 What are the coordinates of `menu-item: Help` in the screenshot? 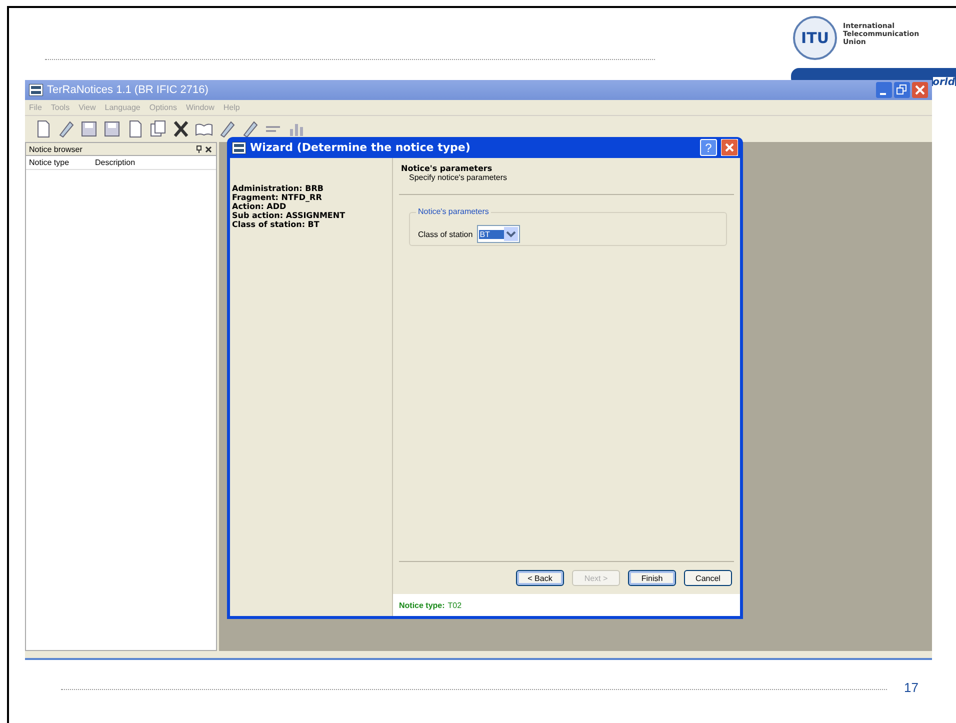 It's located at (231, 107).